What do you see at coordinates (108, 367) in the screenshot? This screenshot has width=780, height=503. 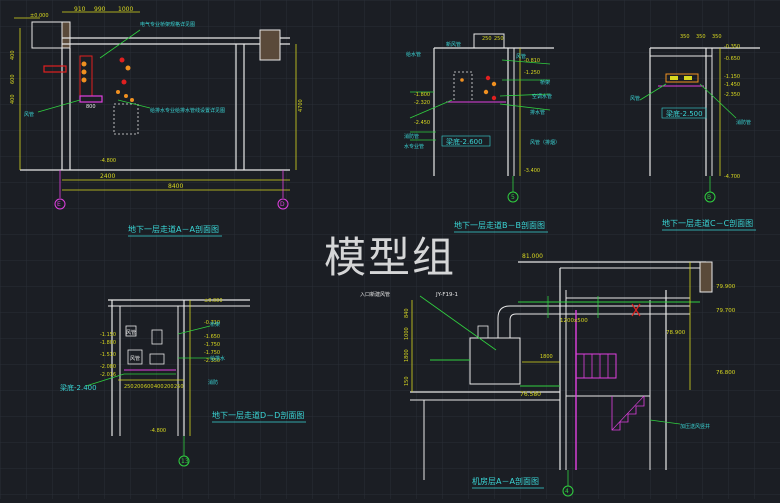 I see `elevation-text: -2.080` at bounding box center [108, 367].